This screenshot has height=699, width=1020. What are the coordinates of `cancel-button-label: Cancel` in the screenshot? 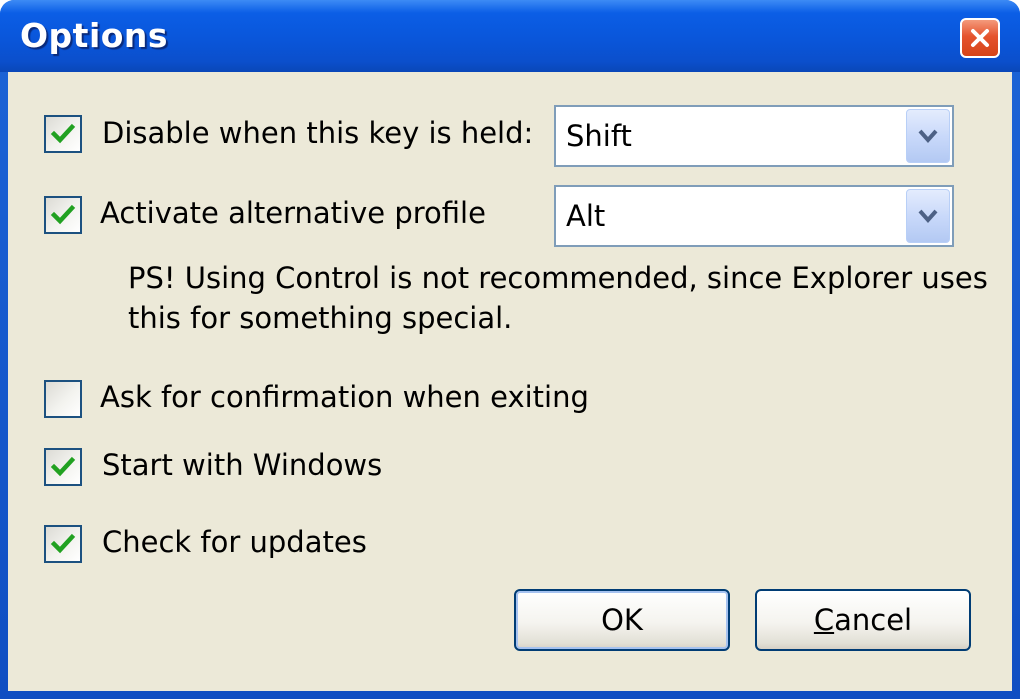 It's located at (863, 620).